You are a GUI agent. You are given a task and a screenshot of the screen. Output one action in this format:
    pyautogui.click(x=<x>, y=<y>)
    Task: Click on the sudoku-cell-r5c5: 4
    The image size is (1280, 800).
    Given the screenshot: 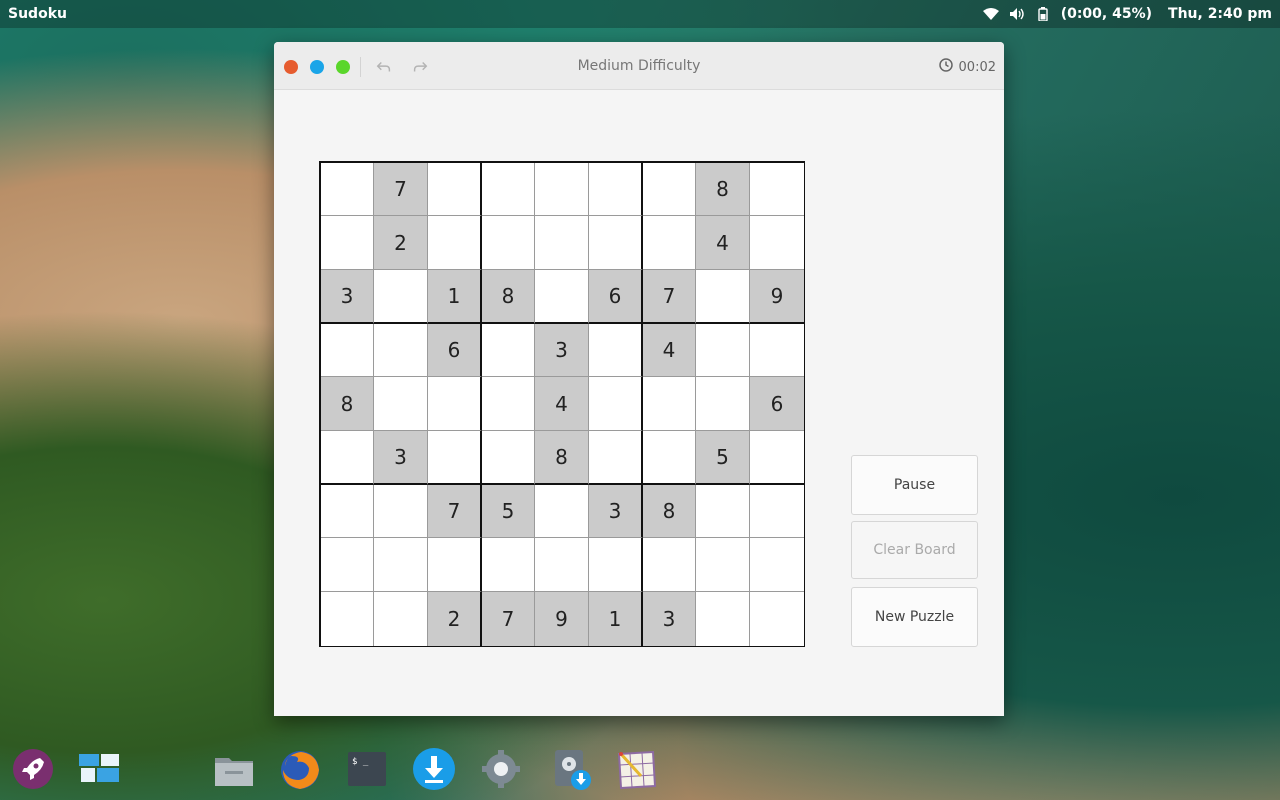 What is the action you would take?
    pyautogui.click(x=562, y=404)
    